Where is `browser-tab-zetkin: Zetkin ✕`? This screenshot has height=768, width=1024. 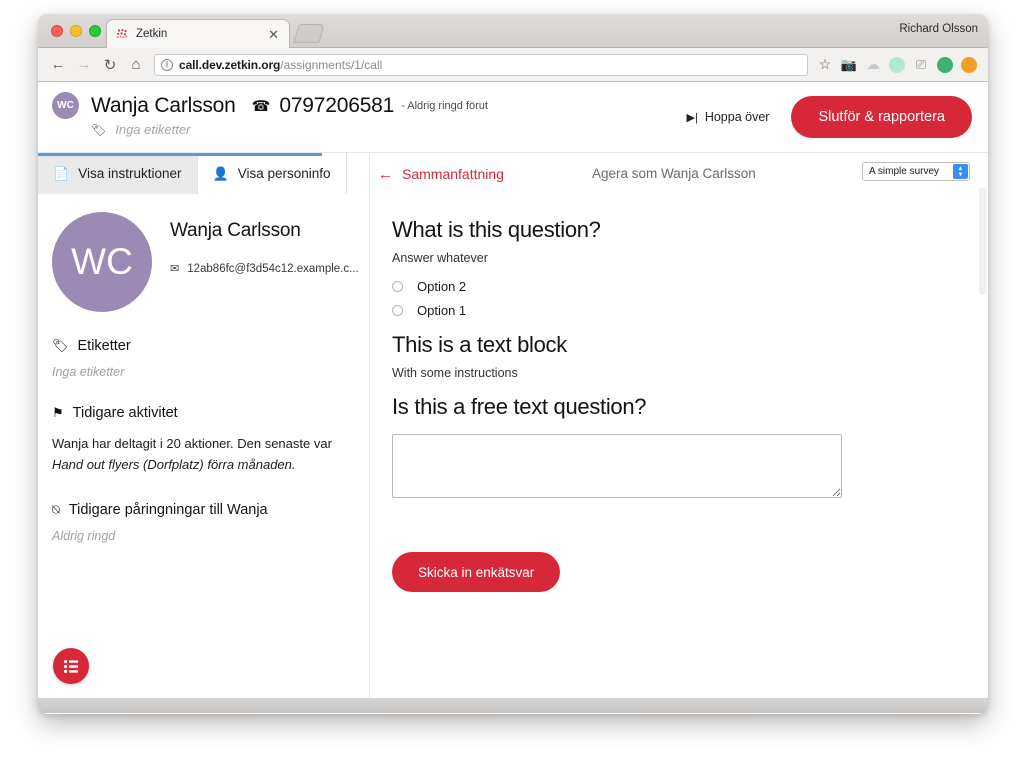 browser-tab-zetkin: Zetkin ✕ is located at coordinates (198, 33).